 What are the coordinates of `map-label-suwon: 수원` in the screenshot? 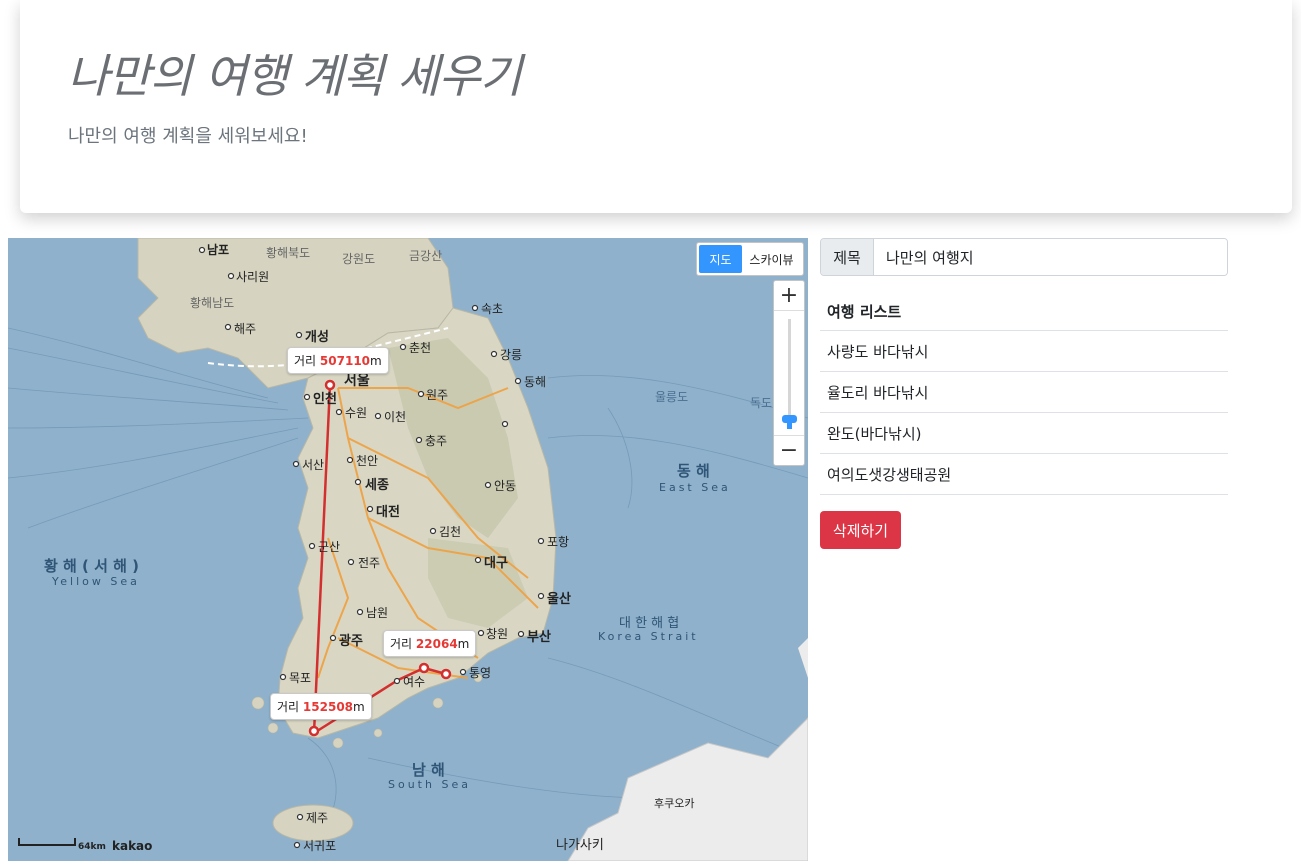 It's located at (356, 413).